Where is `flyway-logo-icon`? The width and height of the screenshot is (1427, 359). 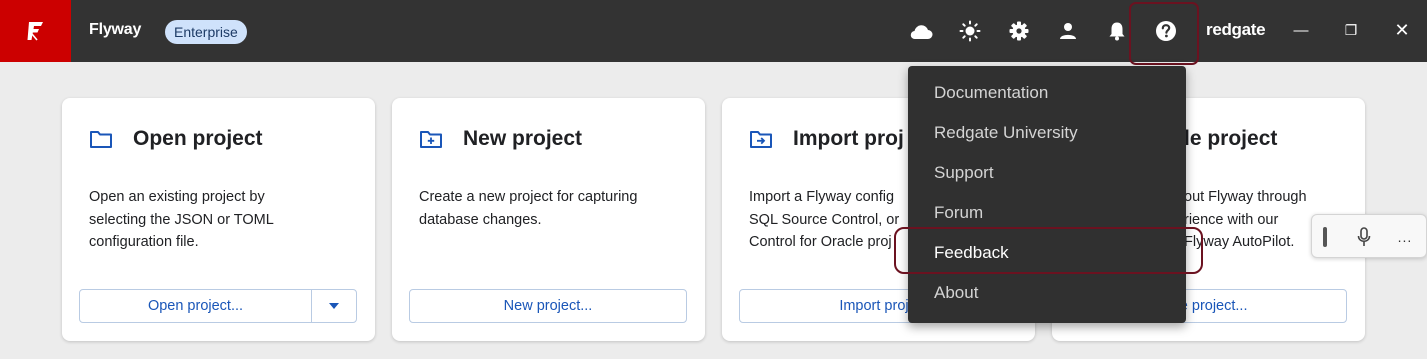 flyway-logo-icon is located at coordinates (35, 31).